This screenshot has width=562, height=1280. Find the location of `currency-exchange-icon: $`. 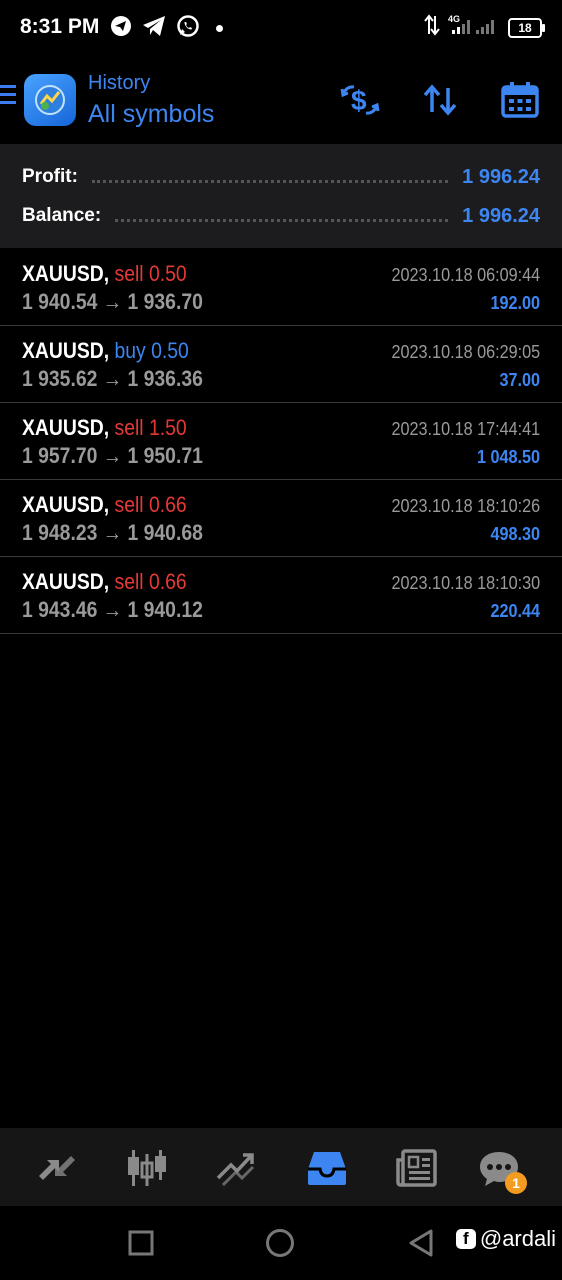

currency-exchange-icon: $ is located at coordinates (360, 100).